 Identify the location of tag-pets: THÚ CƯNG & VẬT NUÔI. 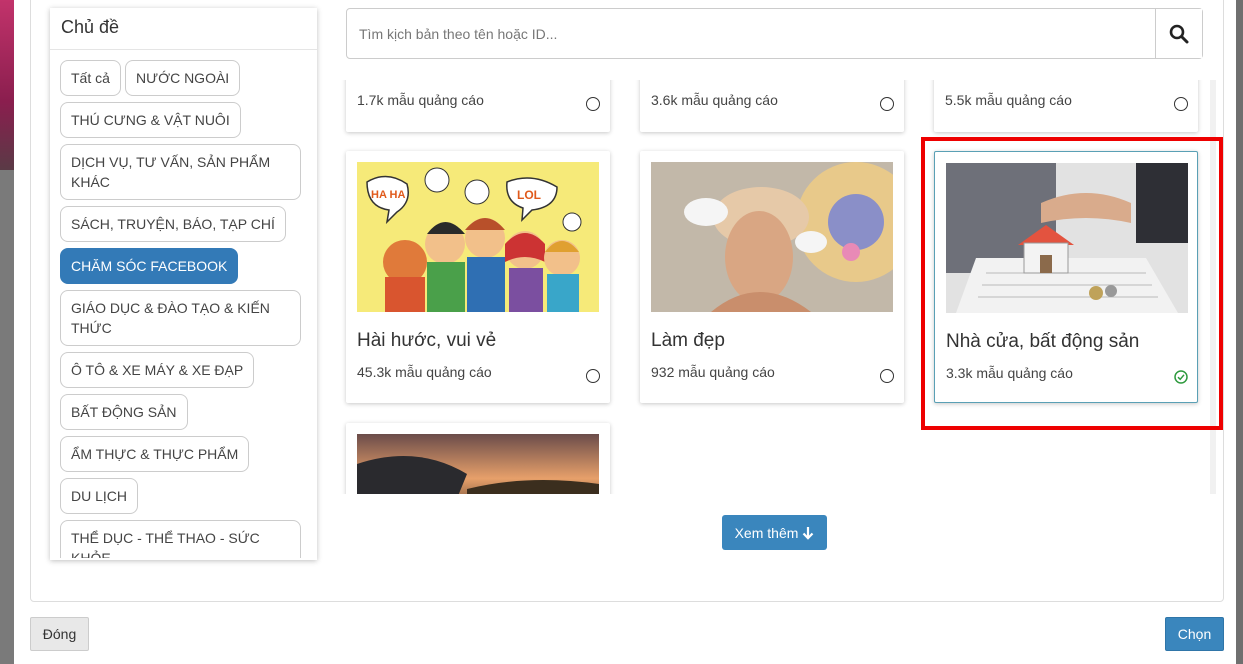
(150, 120).